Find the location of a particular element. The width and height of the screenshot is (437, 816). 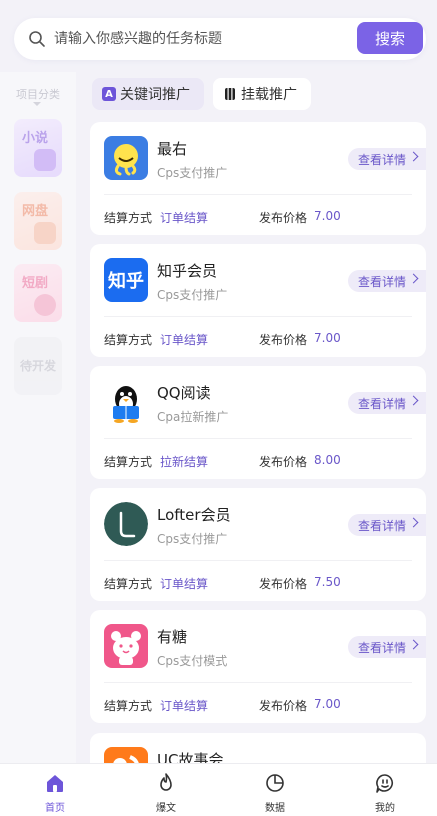

flame-icon is located at coordinates (166, 782).